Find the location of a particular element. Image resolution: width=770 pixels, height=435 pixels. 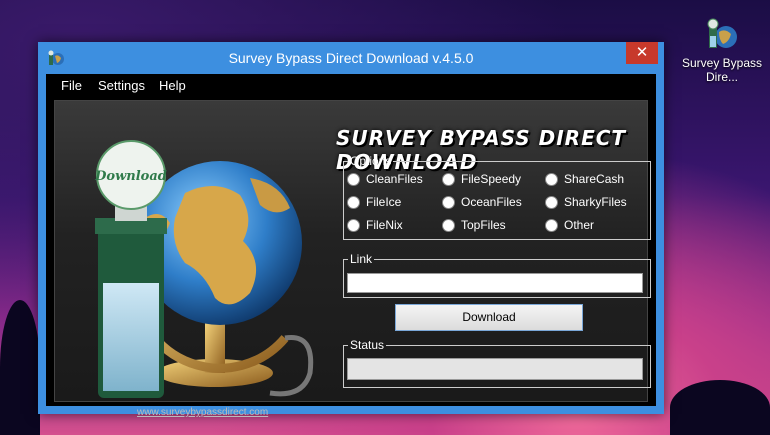

app-icon is located at coordinates (722, 35).